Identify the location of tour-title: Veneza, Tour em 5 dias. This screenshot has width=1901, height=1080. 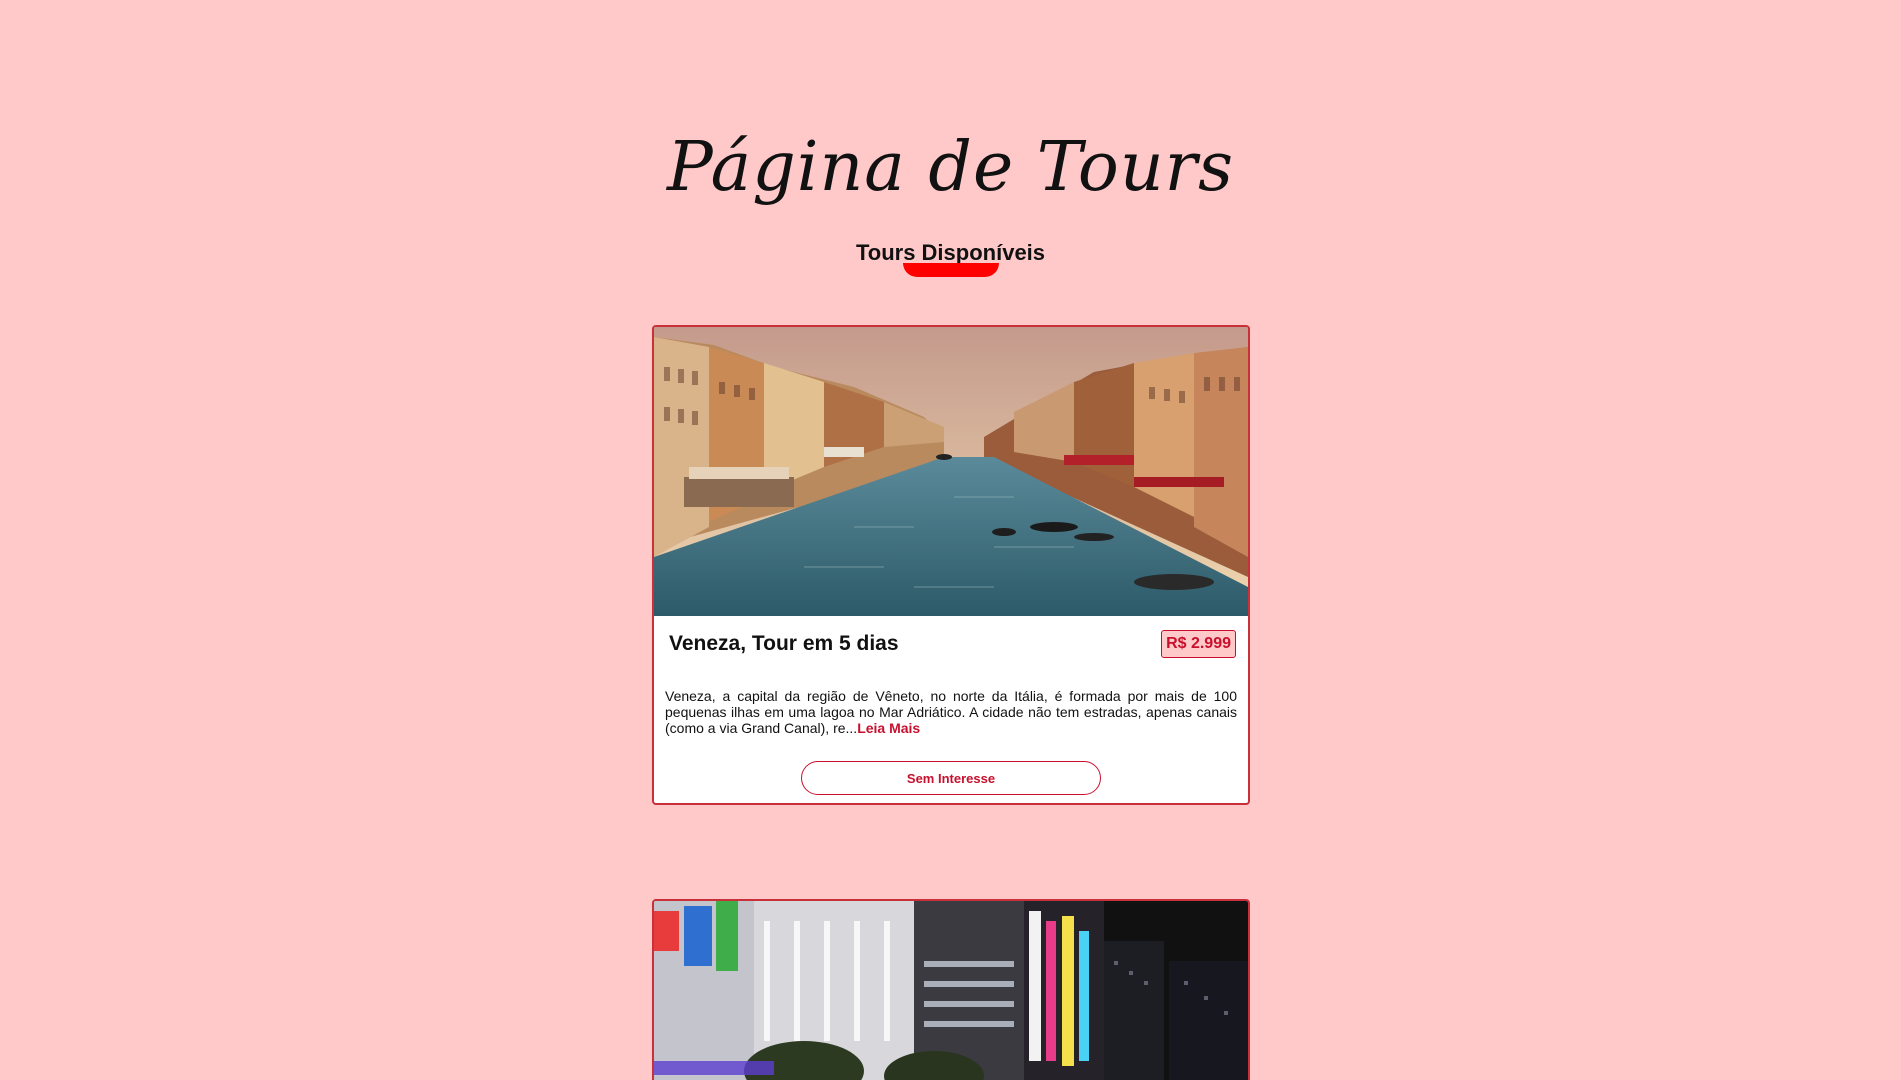
(784, 643).